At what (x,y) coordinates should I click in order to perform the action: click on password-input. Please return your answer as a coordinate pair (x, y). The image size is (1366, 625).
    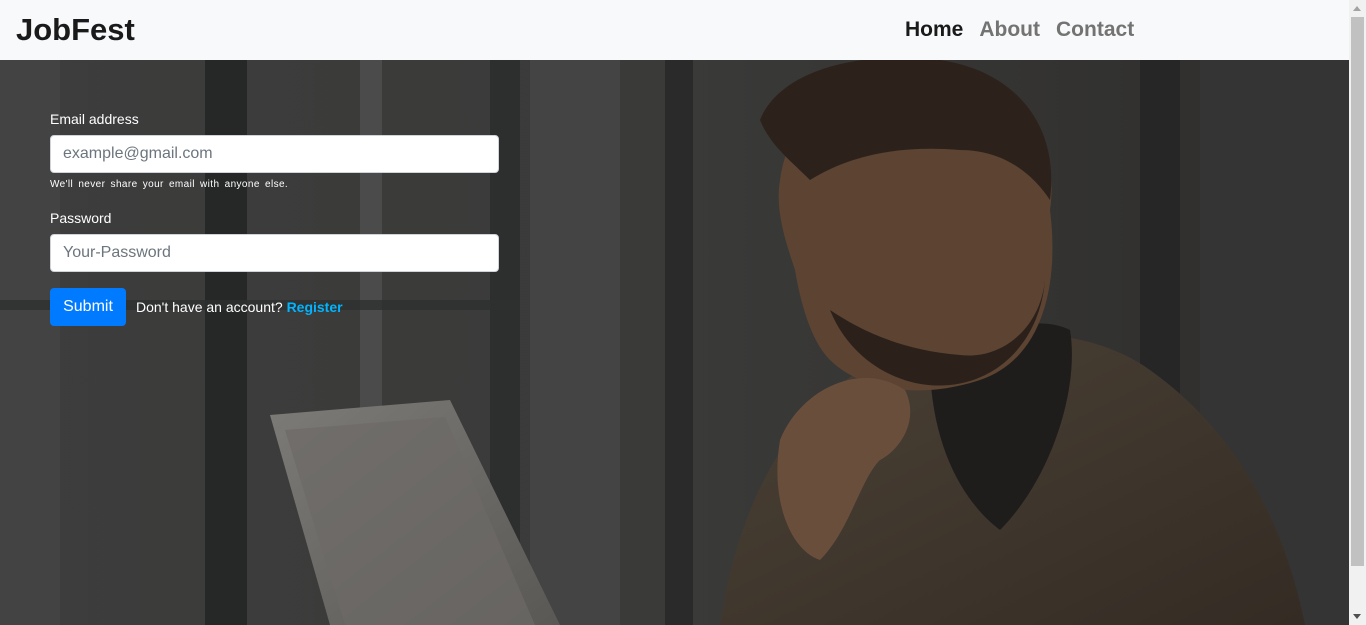
    Looking at the image, I should click on (274, 253).